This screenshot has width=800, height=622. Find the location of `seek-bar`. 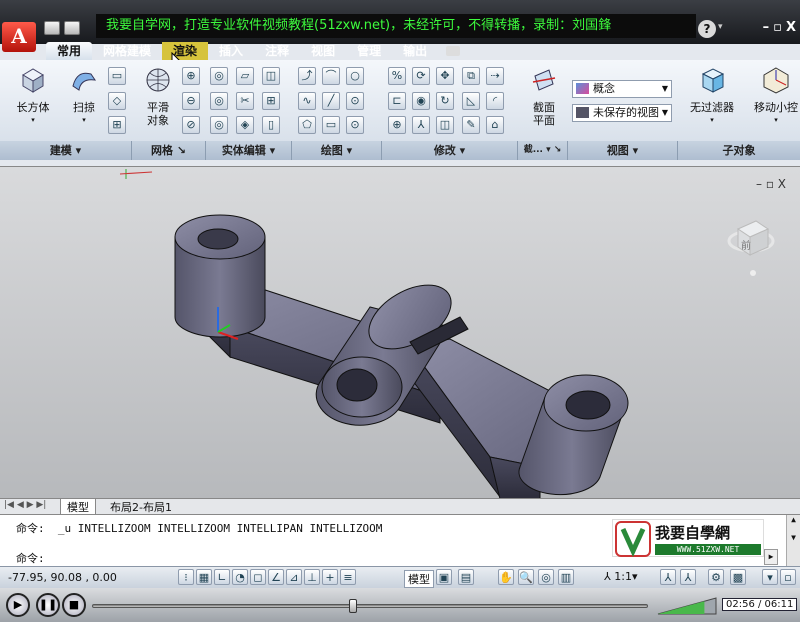

seek-bar is located at coordinates (370, 606).